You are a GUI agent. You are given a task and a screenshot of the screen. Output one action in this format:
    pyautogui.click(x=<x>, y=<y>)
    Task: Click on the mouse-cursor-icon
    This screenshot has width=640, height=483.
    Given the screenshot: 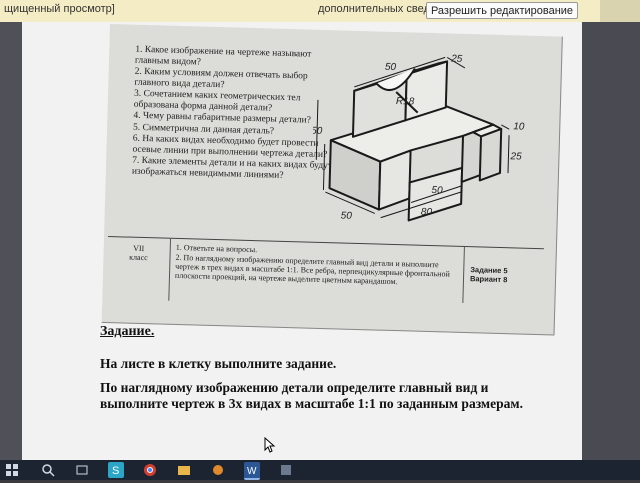 What is the action you would take?
    pyautogui.click(x=270, y=445)
    